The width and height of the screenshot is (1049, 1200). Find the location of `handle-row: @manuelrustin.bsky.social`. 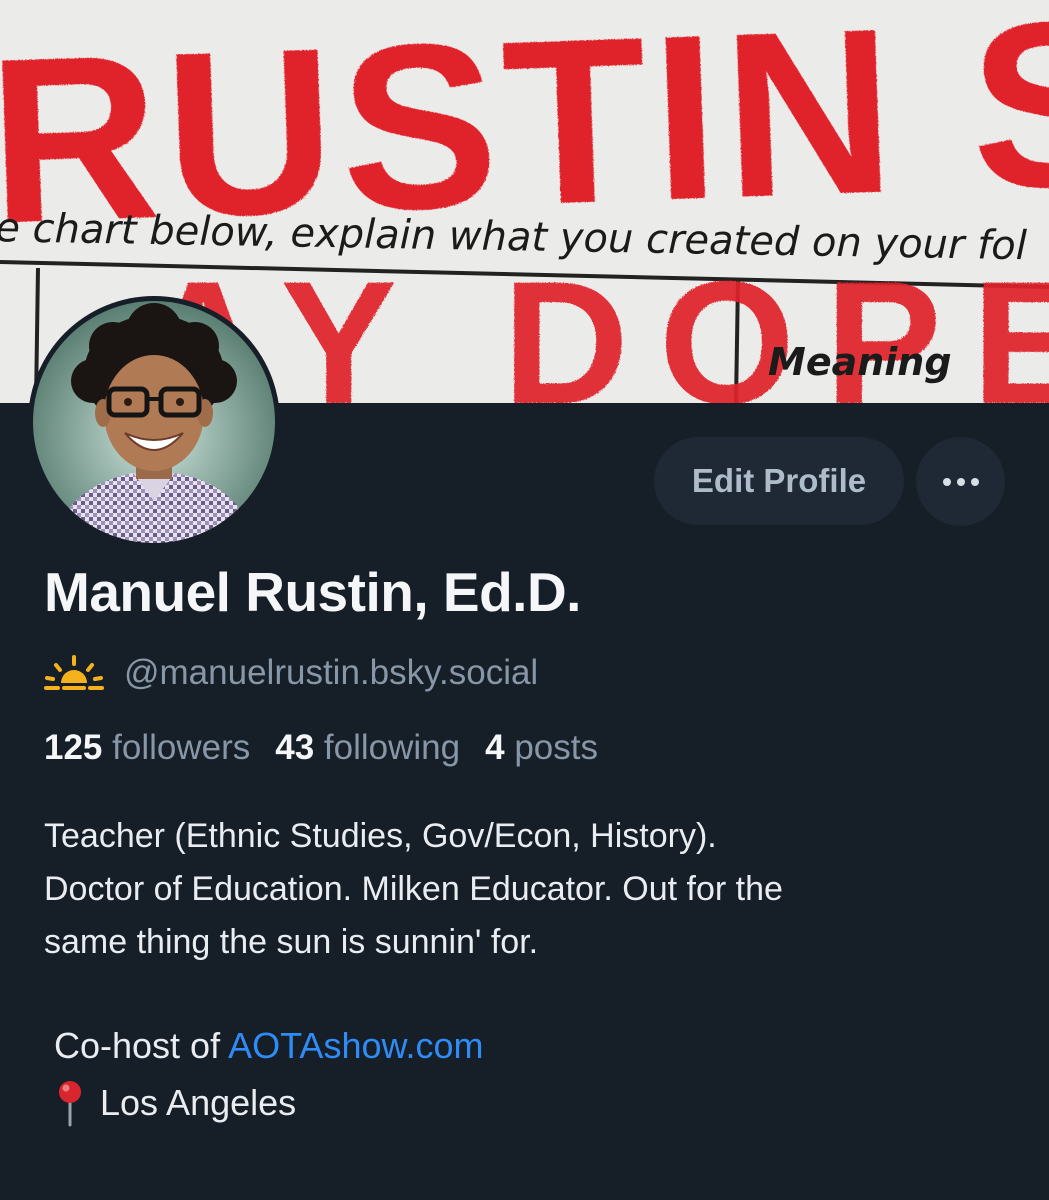

handle-row: @manuelrustin.bsky.social is located at coordinates (291, 673).